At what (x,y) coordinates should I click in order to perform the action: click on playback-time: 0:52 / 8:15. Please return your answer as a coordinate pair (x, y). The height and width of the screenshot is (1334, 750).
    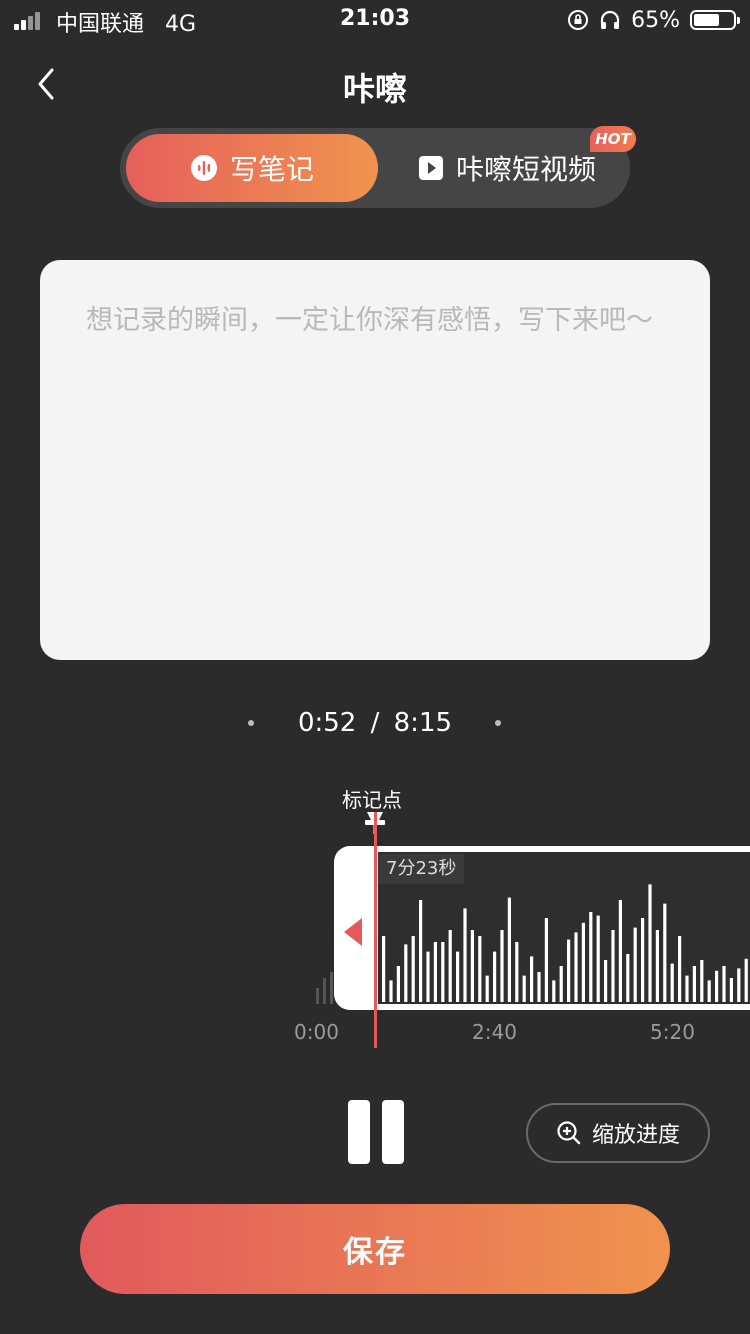
    Looking at the image, I should click on (375, 723).